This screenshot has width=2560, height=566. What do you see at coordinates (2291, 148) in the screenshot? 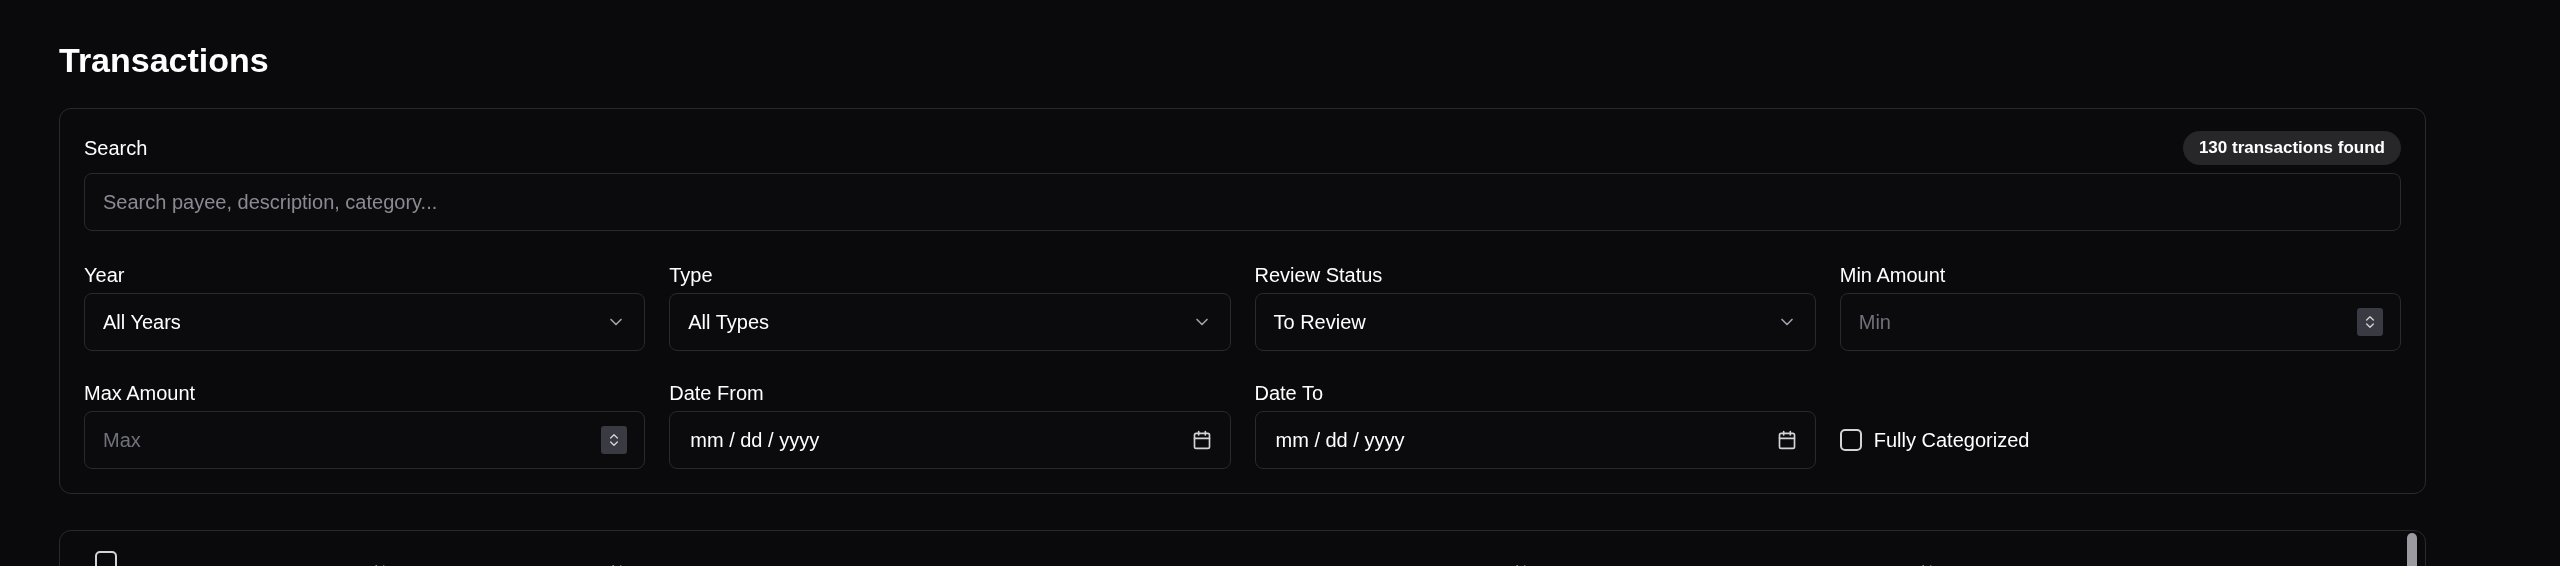
I see `count-badge: 130 transactions found` at bounding box center [2291, 148].